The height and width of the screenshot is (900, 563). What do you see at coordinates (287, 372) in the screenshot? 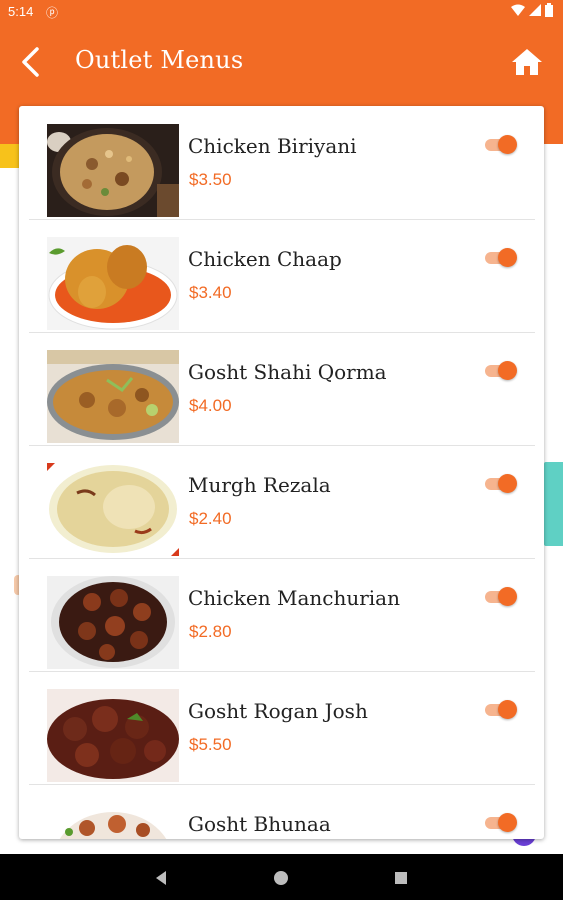
I see `dish-name: Gosht Shahi Qorma` at bounding box center [287, 372].